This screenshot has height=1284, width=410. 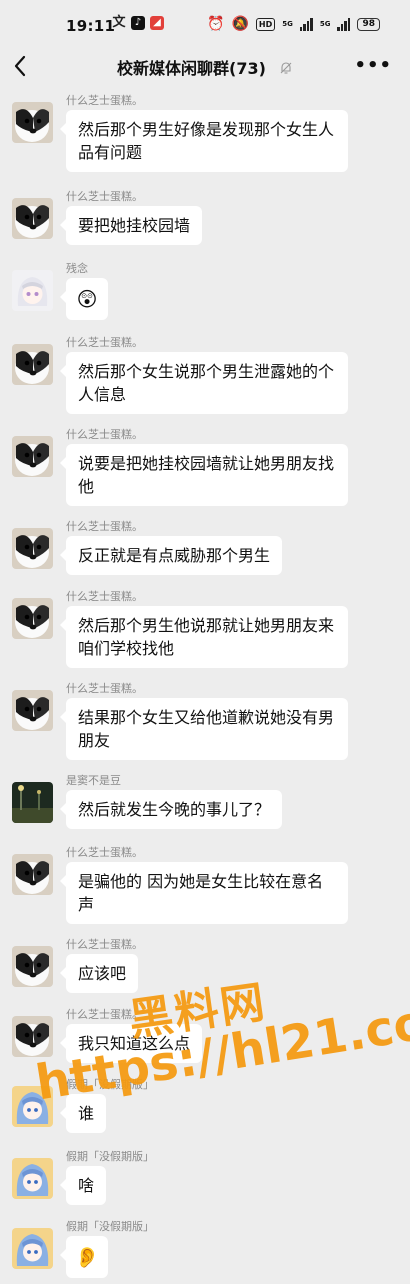 What do you see at coordinates (93, 780) in the screenshot?
I see `sender-name: 是窦不是豆` at bounding box center [93, 780].